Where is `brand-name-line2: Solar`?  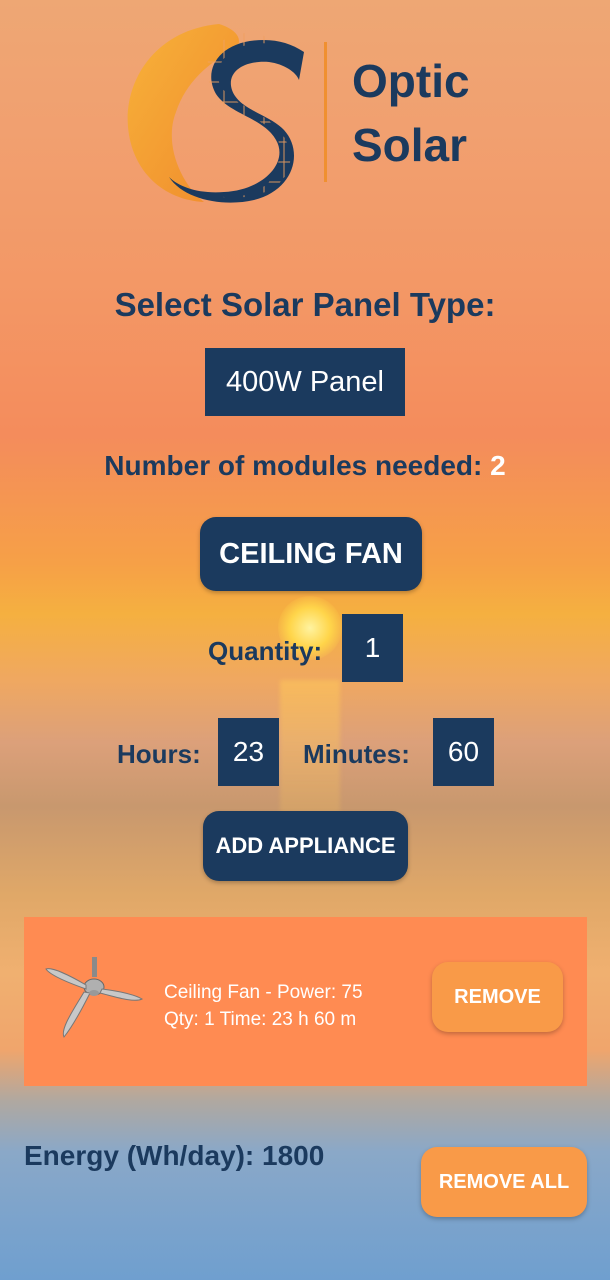
brand-name-line2: Solar is located at coordinates (410, 145).